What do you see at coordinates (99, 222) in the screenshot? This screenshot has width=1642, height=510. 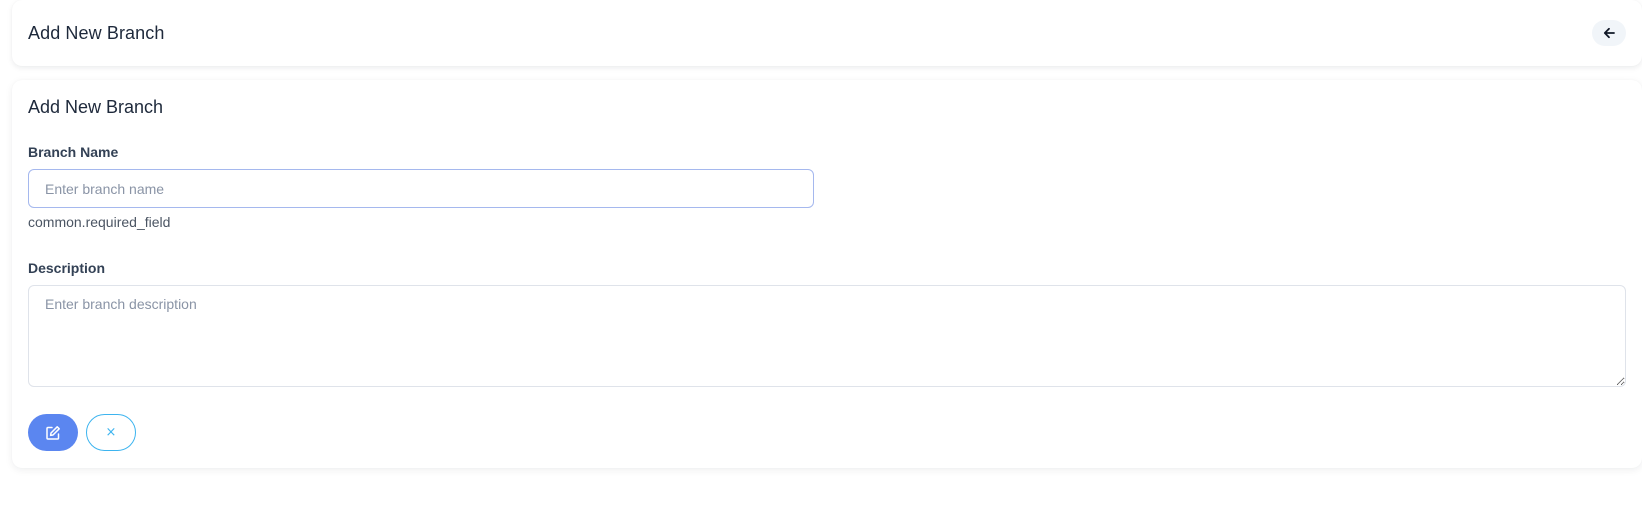 I see `branch-name-helper: common.required_field` at bounding box center [99, 222].